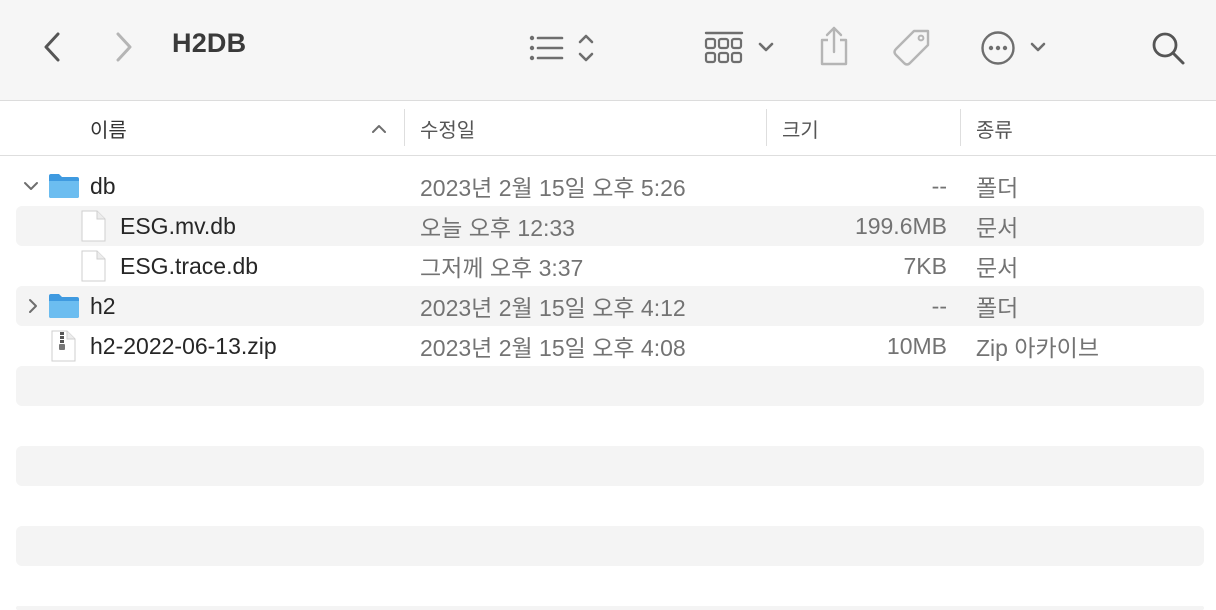 The image size is (1216, 610). What do you see at coordinates (189, 265) in the screenshot?
I see `file-name: ESG.trace.db` at bounding box center [189, 265].